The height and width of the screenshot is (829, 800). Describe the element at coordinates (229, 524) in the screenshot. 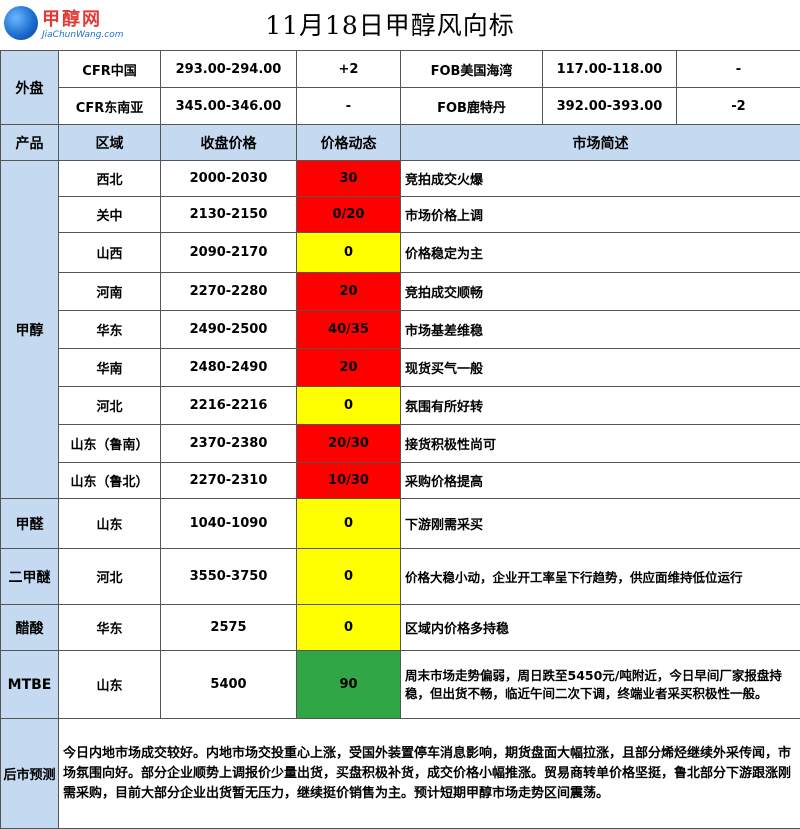

I see `close-price: 1040-1090` at that location.